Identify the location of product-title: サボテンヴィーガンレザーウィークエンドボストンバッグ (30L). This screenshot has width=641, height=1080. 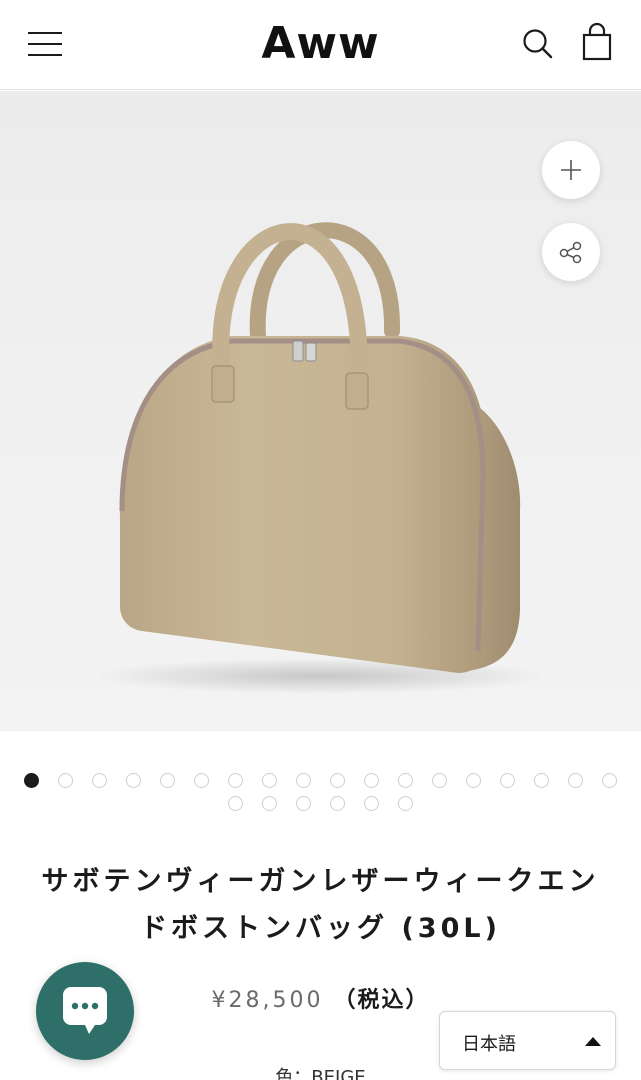
(320, 905).